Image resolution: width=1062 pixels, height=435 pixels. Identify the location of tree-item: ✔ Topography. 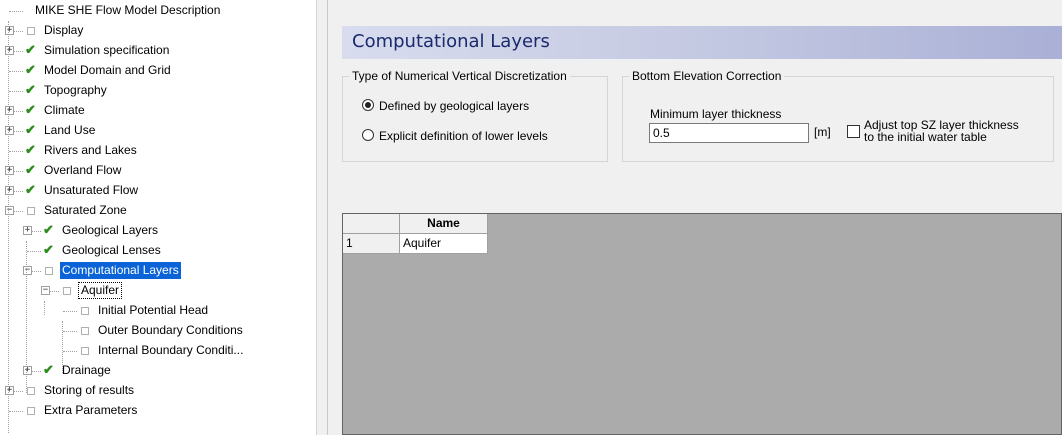
(158, 91).